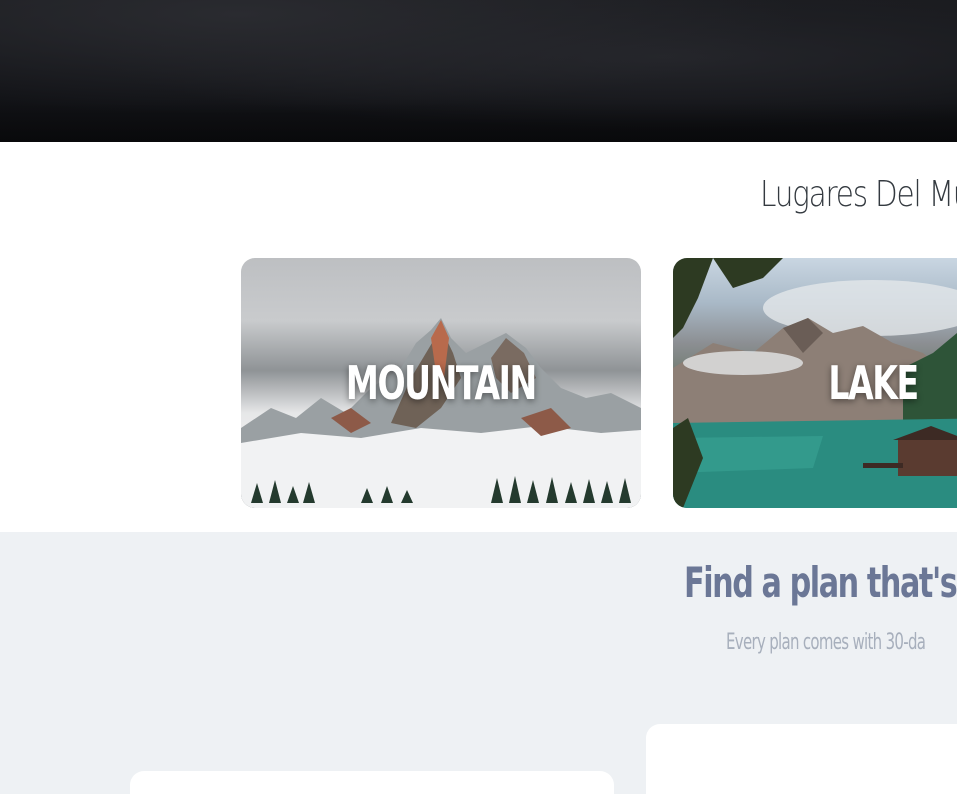 Image resolution: width=957 pixels, height=794 pixels. Describe the element at coordinates (873, 383) in the screenshot. I see `card-label: LAKE` at that location.